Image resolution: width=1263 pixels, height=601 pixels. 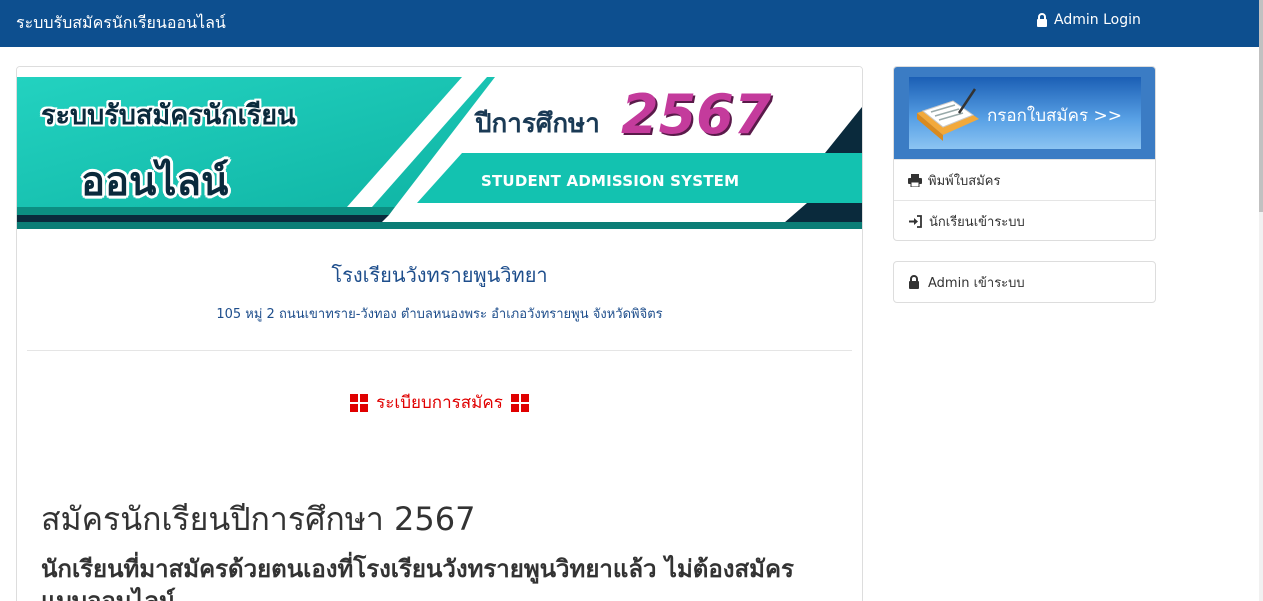 I want to click on school-name: โรงเรียนวังทรายพูนวิทยา, so click(x=439, y=275).